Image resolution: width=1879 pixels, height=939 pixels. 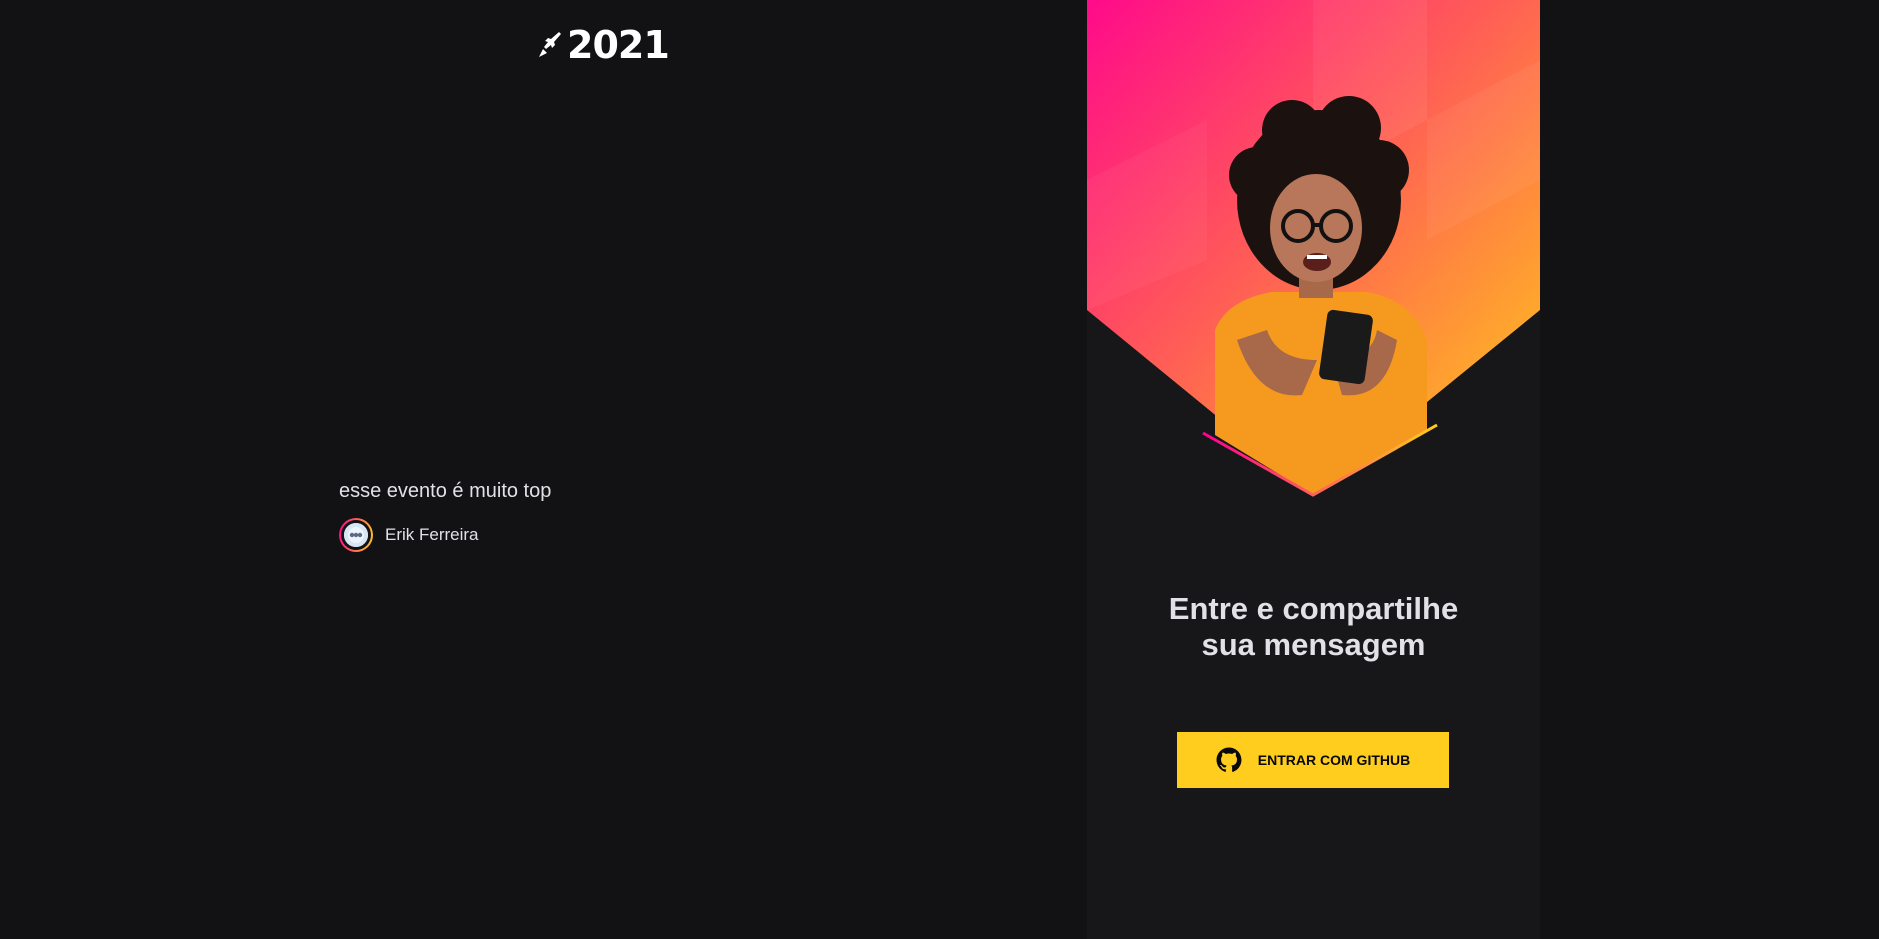 I want to click on avatar-ring, so click(x=356, y=535).